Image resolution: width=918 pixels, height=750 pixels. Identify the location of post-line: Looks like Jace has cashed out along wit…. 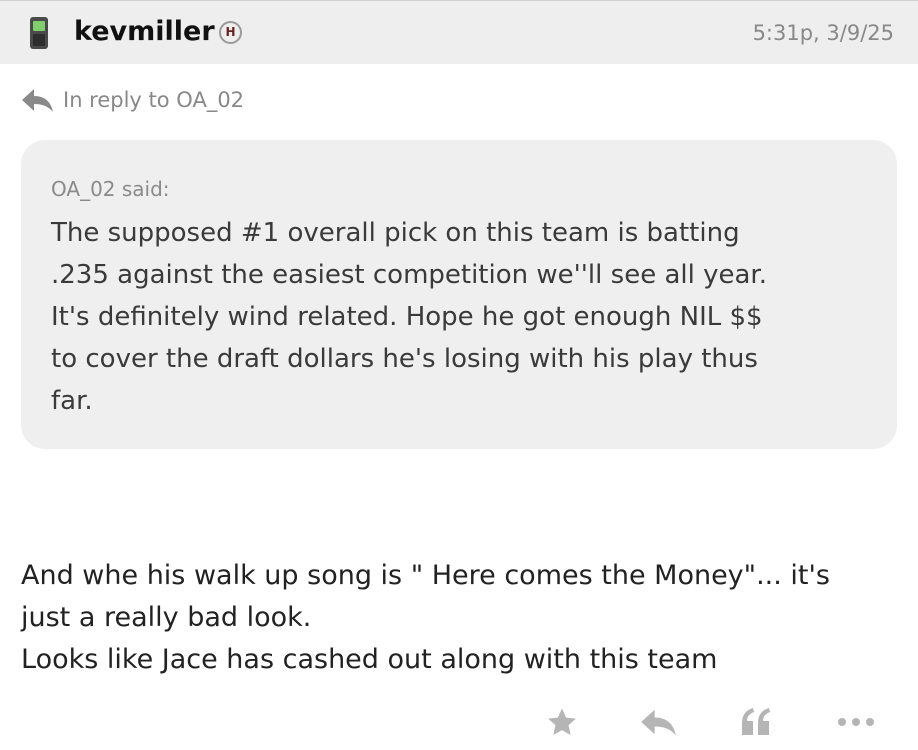
(369, 659).